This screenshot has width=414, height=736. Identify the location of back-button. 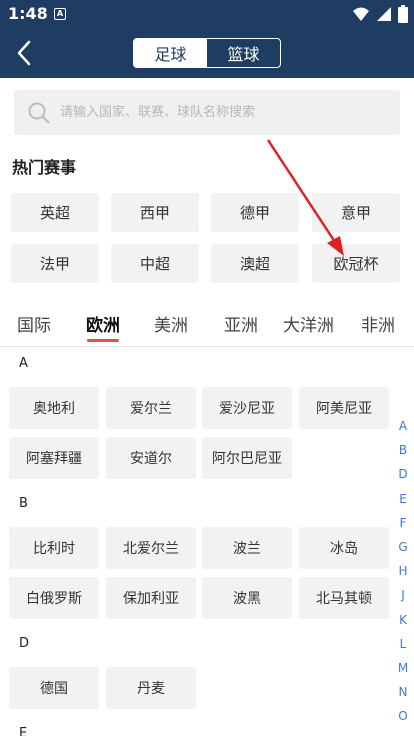
(24, 53).